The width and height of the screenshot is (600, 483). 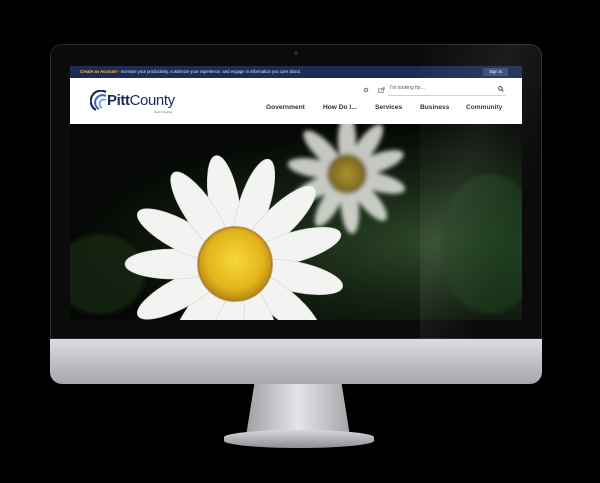 What do you see at coordinates (484, 107) in the screenshot?
I see `nav-community: Community` at bounding box center [484, 107].